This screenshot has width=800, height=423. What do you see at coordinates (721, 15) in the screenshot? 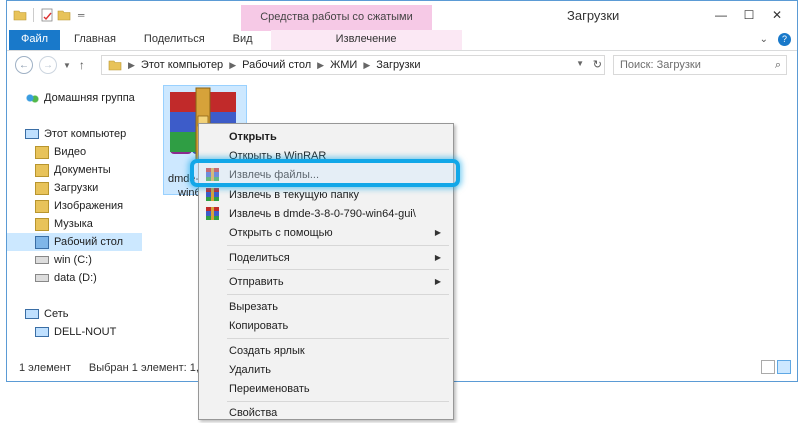
I see `minimize-icon: —` at bounding box center [721, 15].